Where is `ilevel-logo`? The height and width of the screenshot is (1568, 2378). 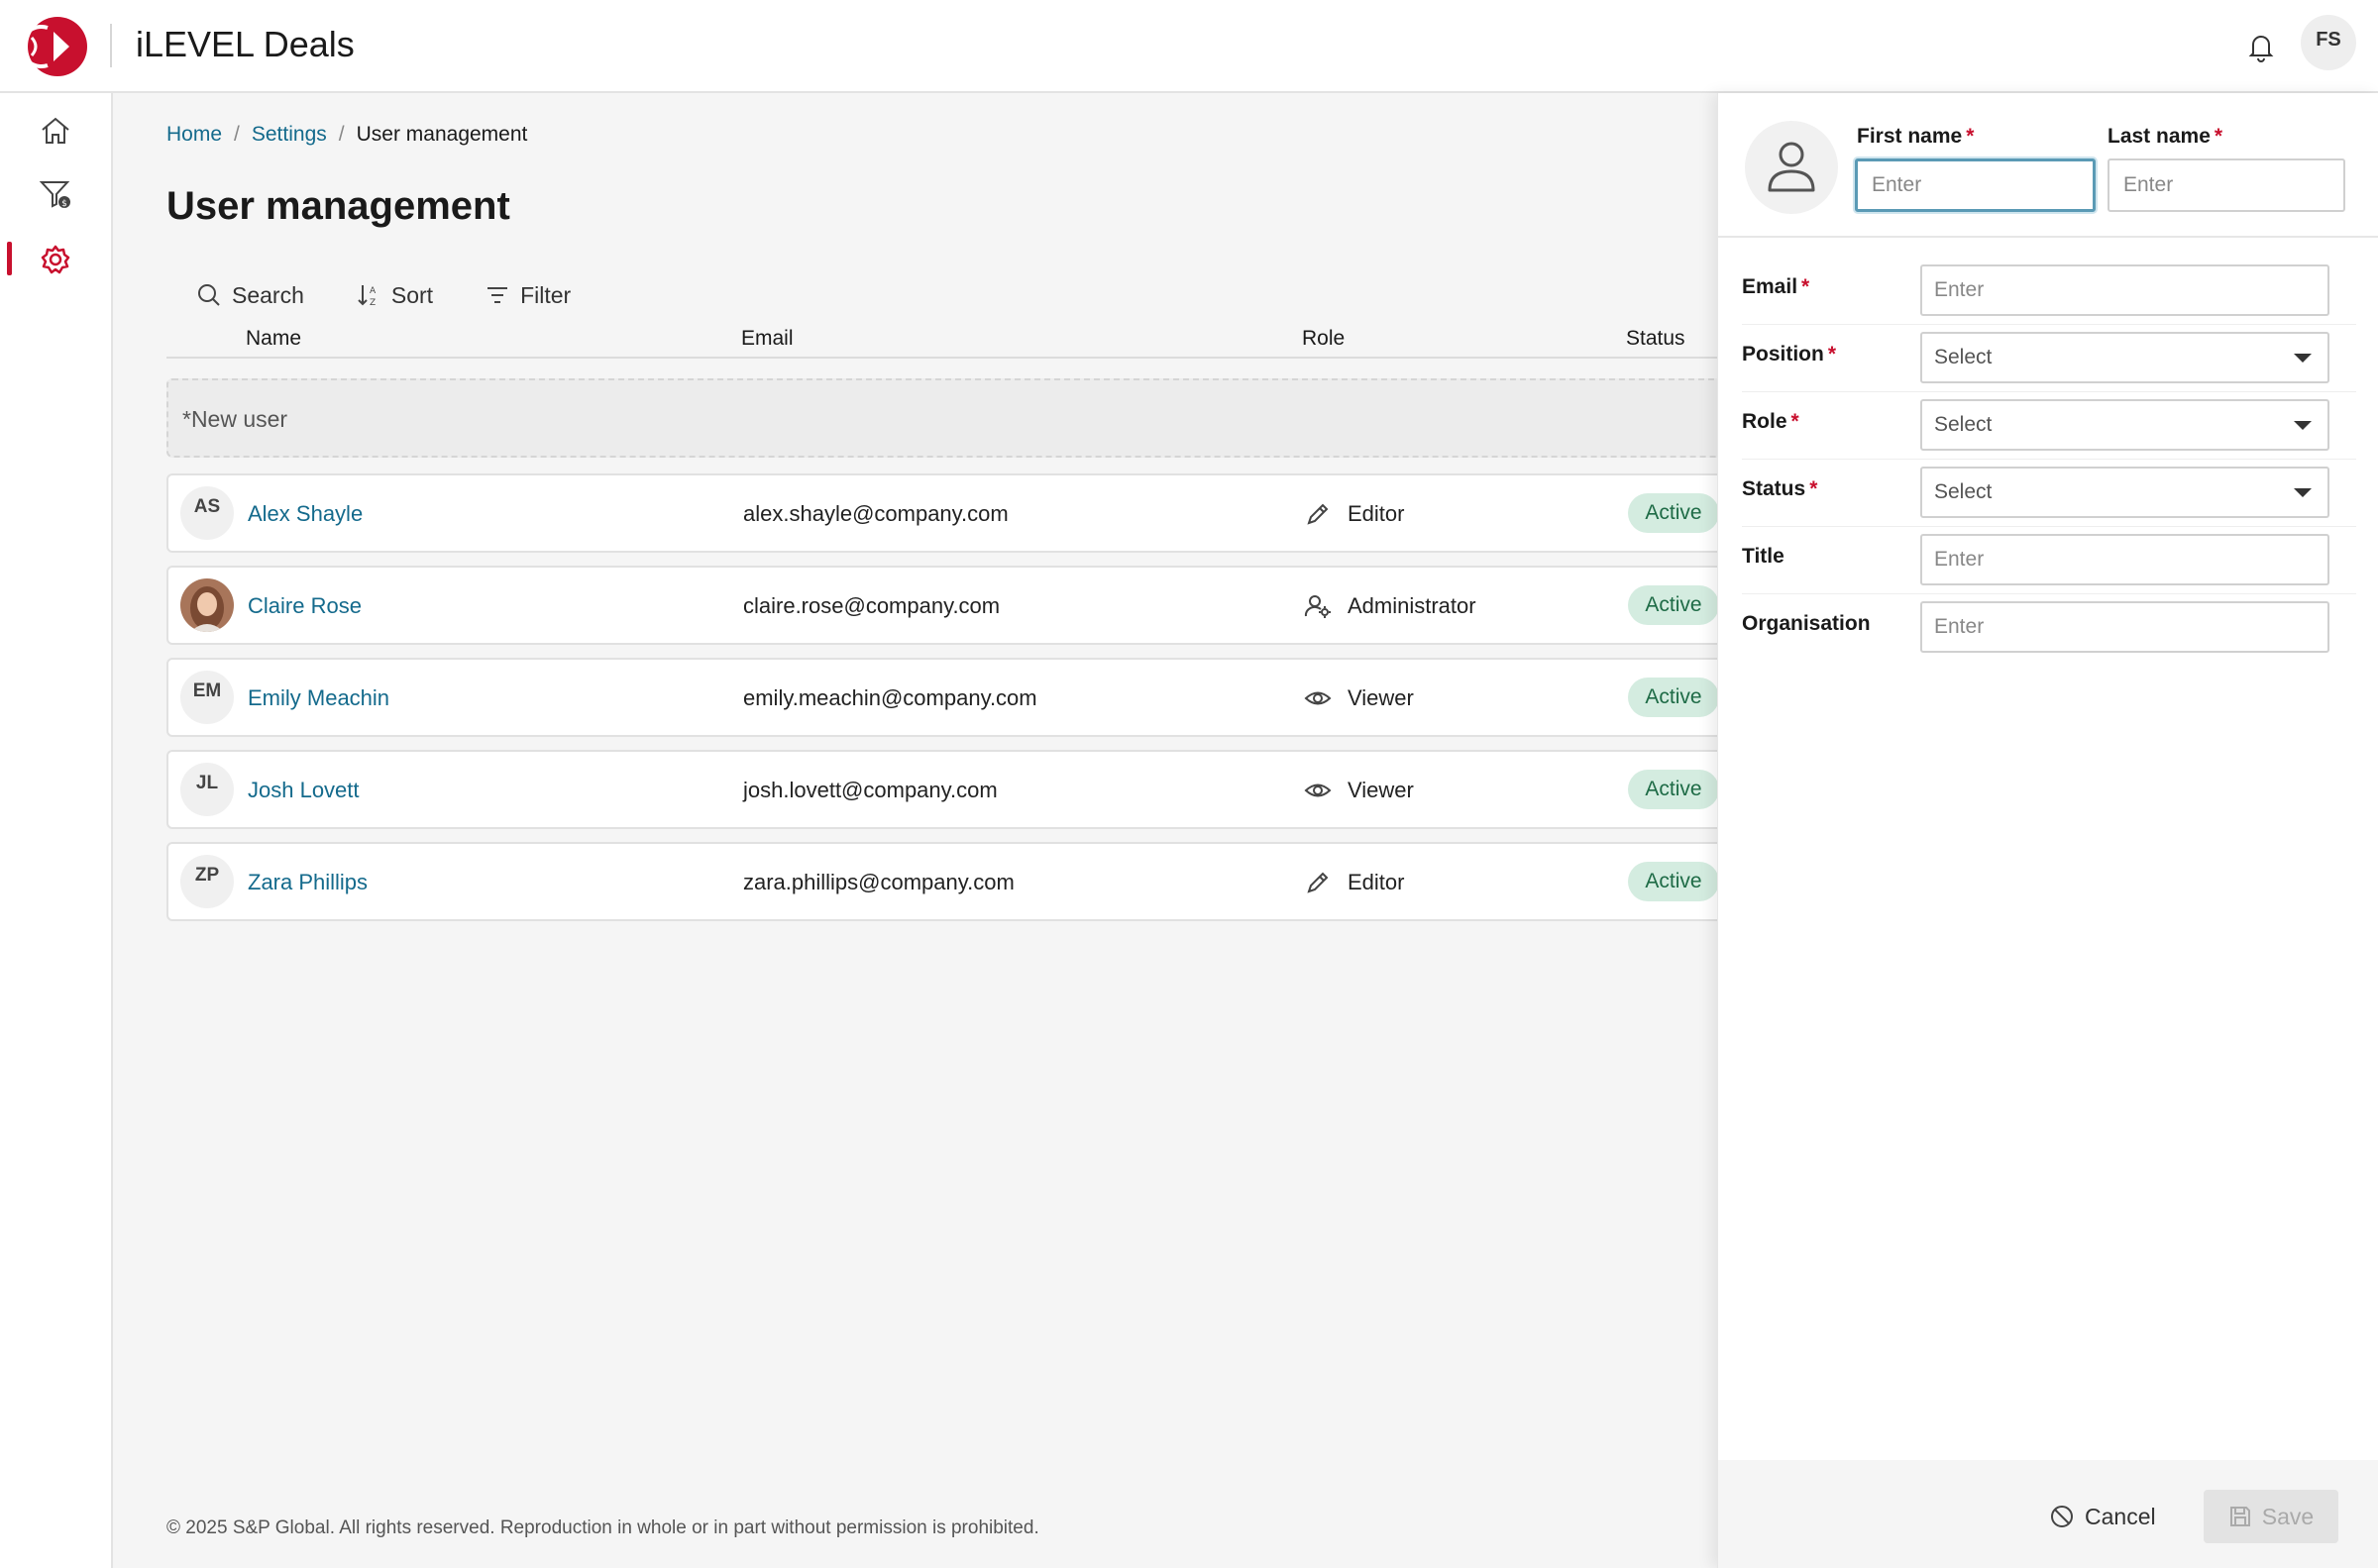
ilevel-logo is located at coordinates (57, 47).